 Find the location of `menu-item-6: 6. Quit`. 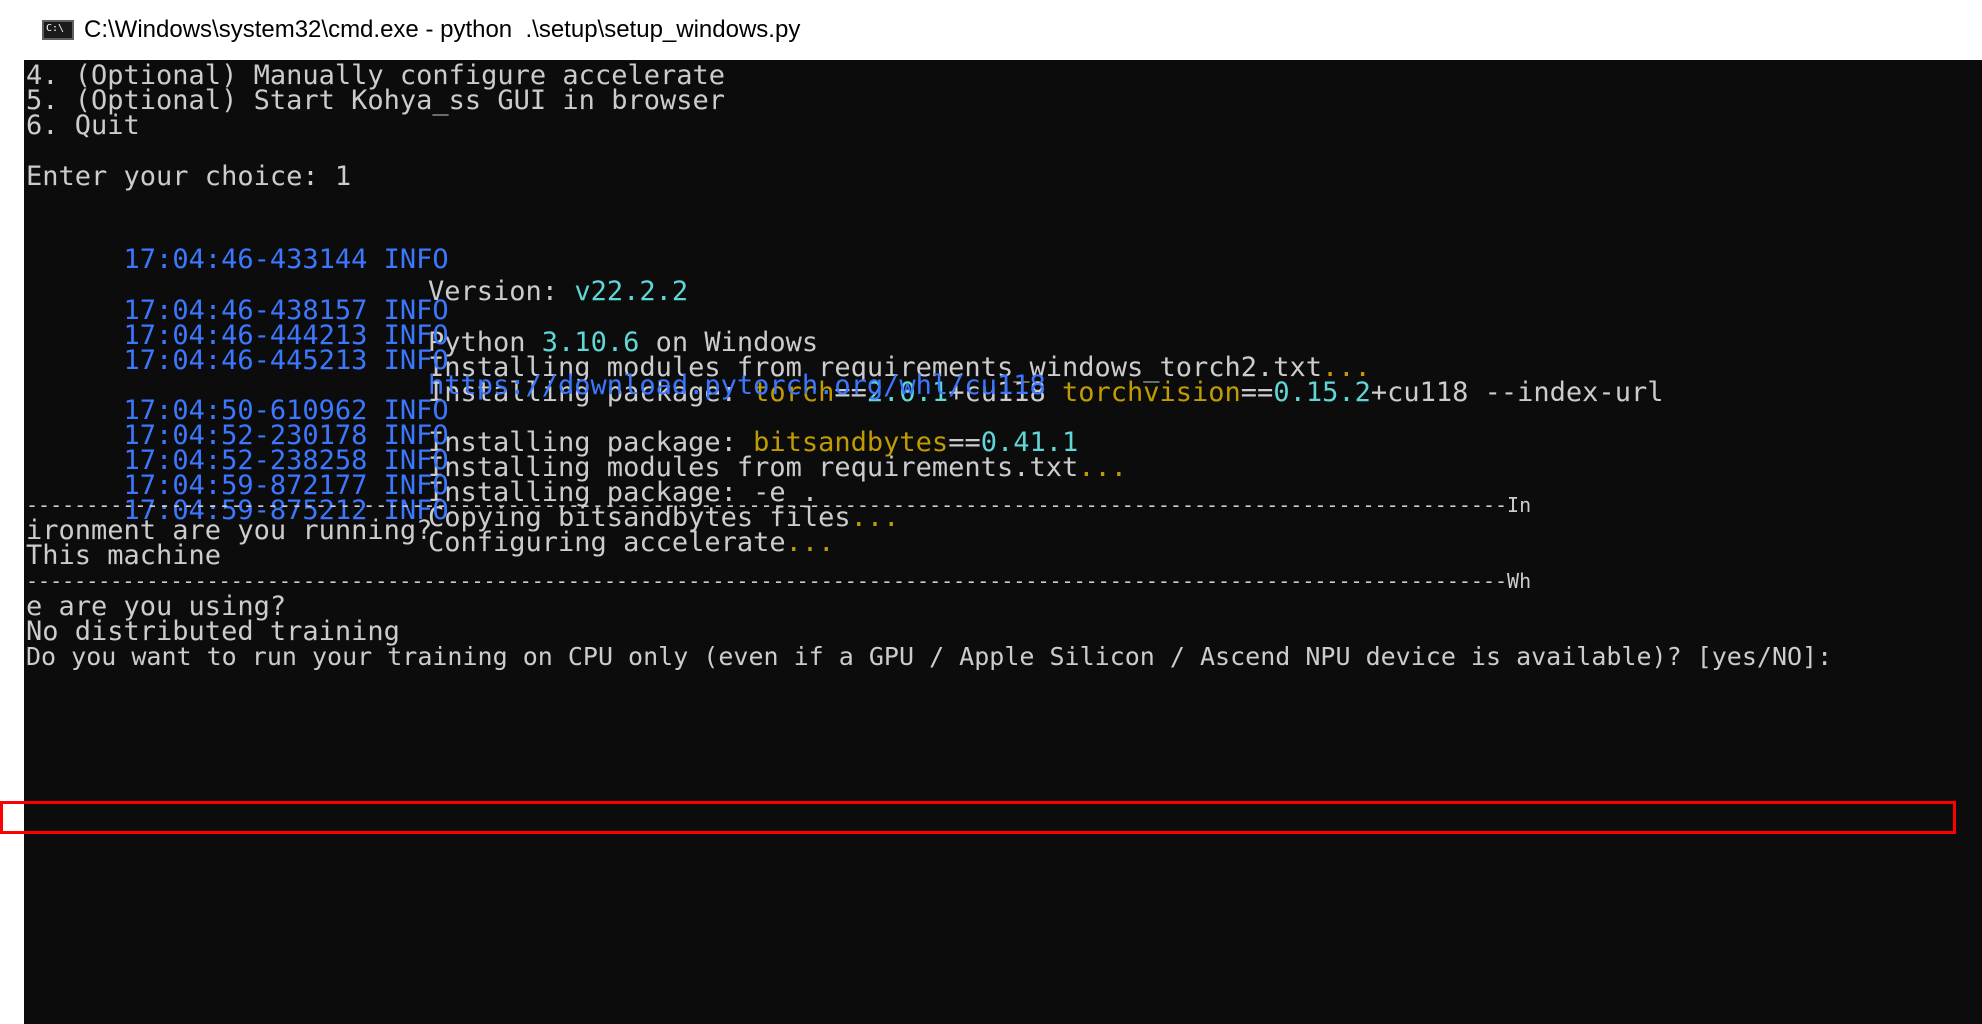

menu-item-6: 6. Quit is located at coordinates (83, 125).